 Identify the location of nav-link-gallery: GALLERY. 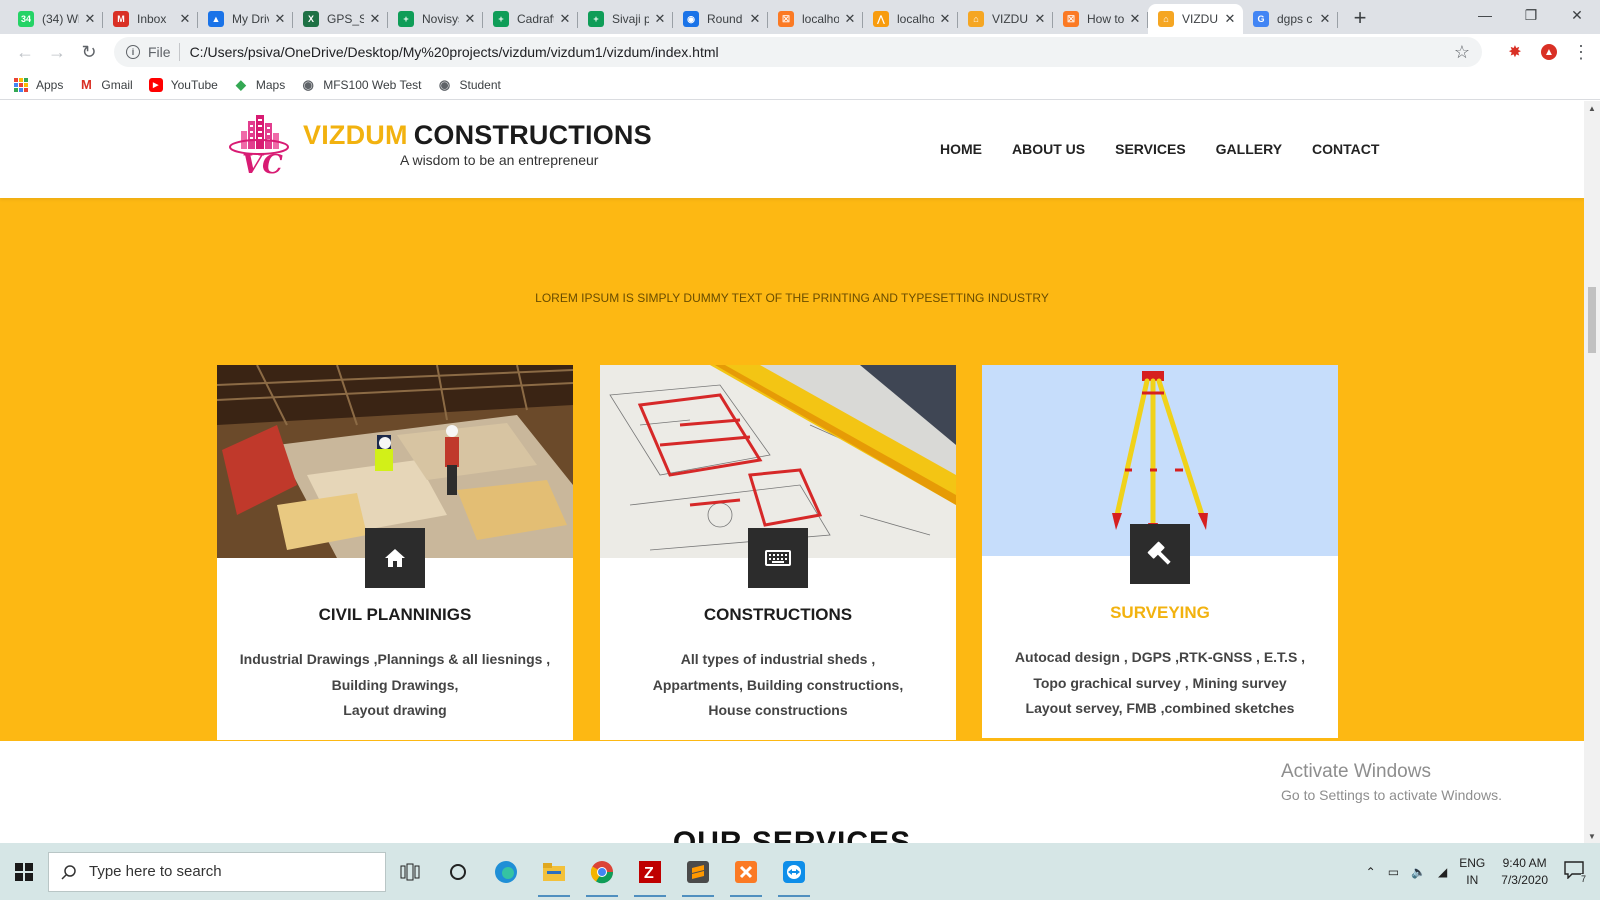
(1249, 149).